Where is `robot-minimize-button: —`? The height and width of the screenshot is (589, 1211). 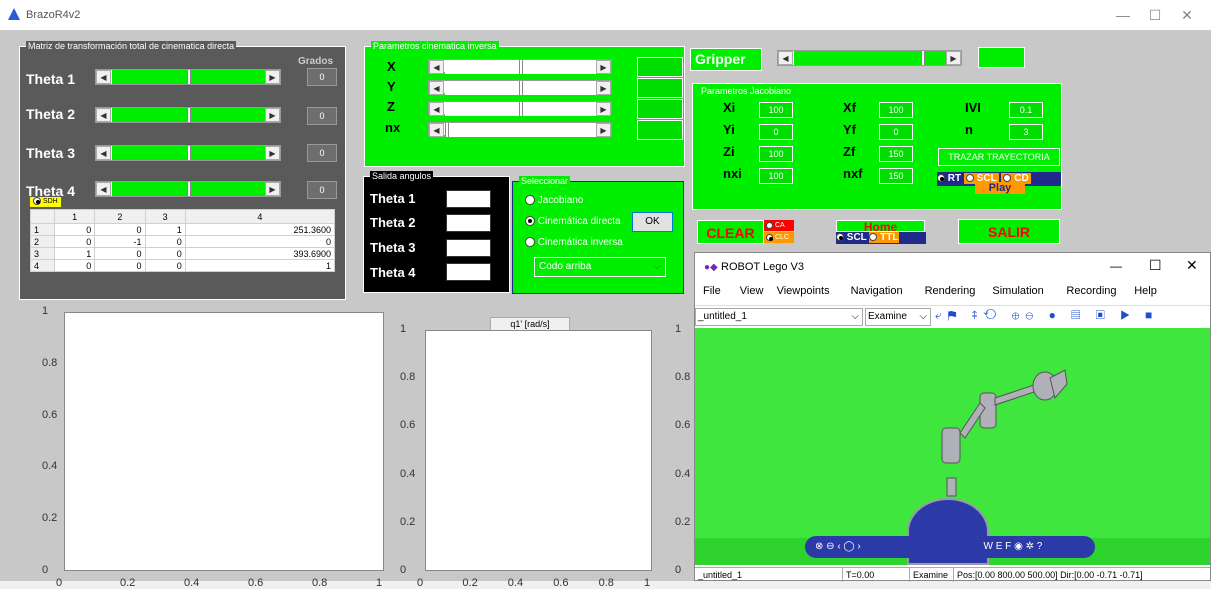 robot-minimize-button: — is located at coordinates (1116, 266).